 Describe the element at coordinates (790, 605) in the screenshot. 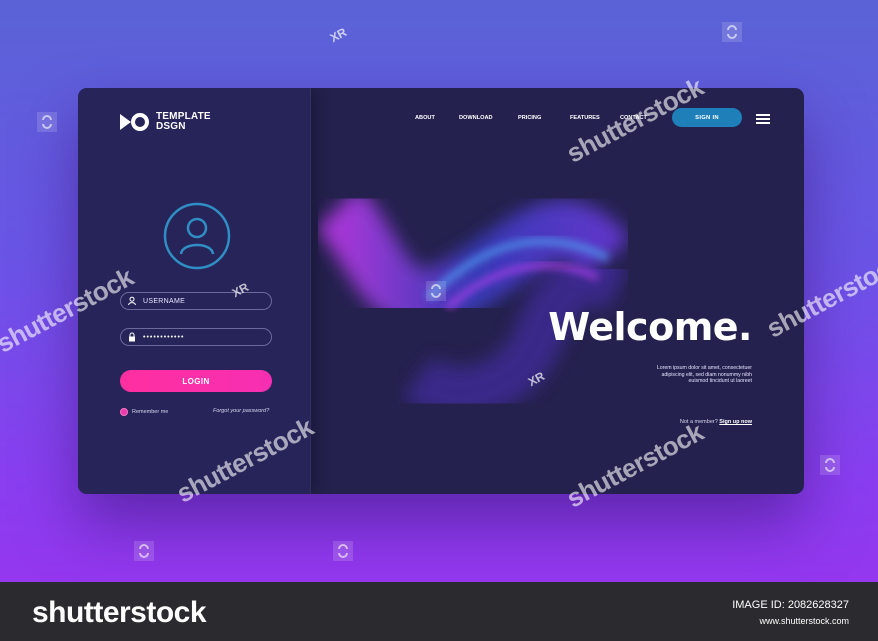

I see `footer-image-id: IMAGE ID: 2082628327` at that location.